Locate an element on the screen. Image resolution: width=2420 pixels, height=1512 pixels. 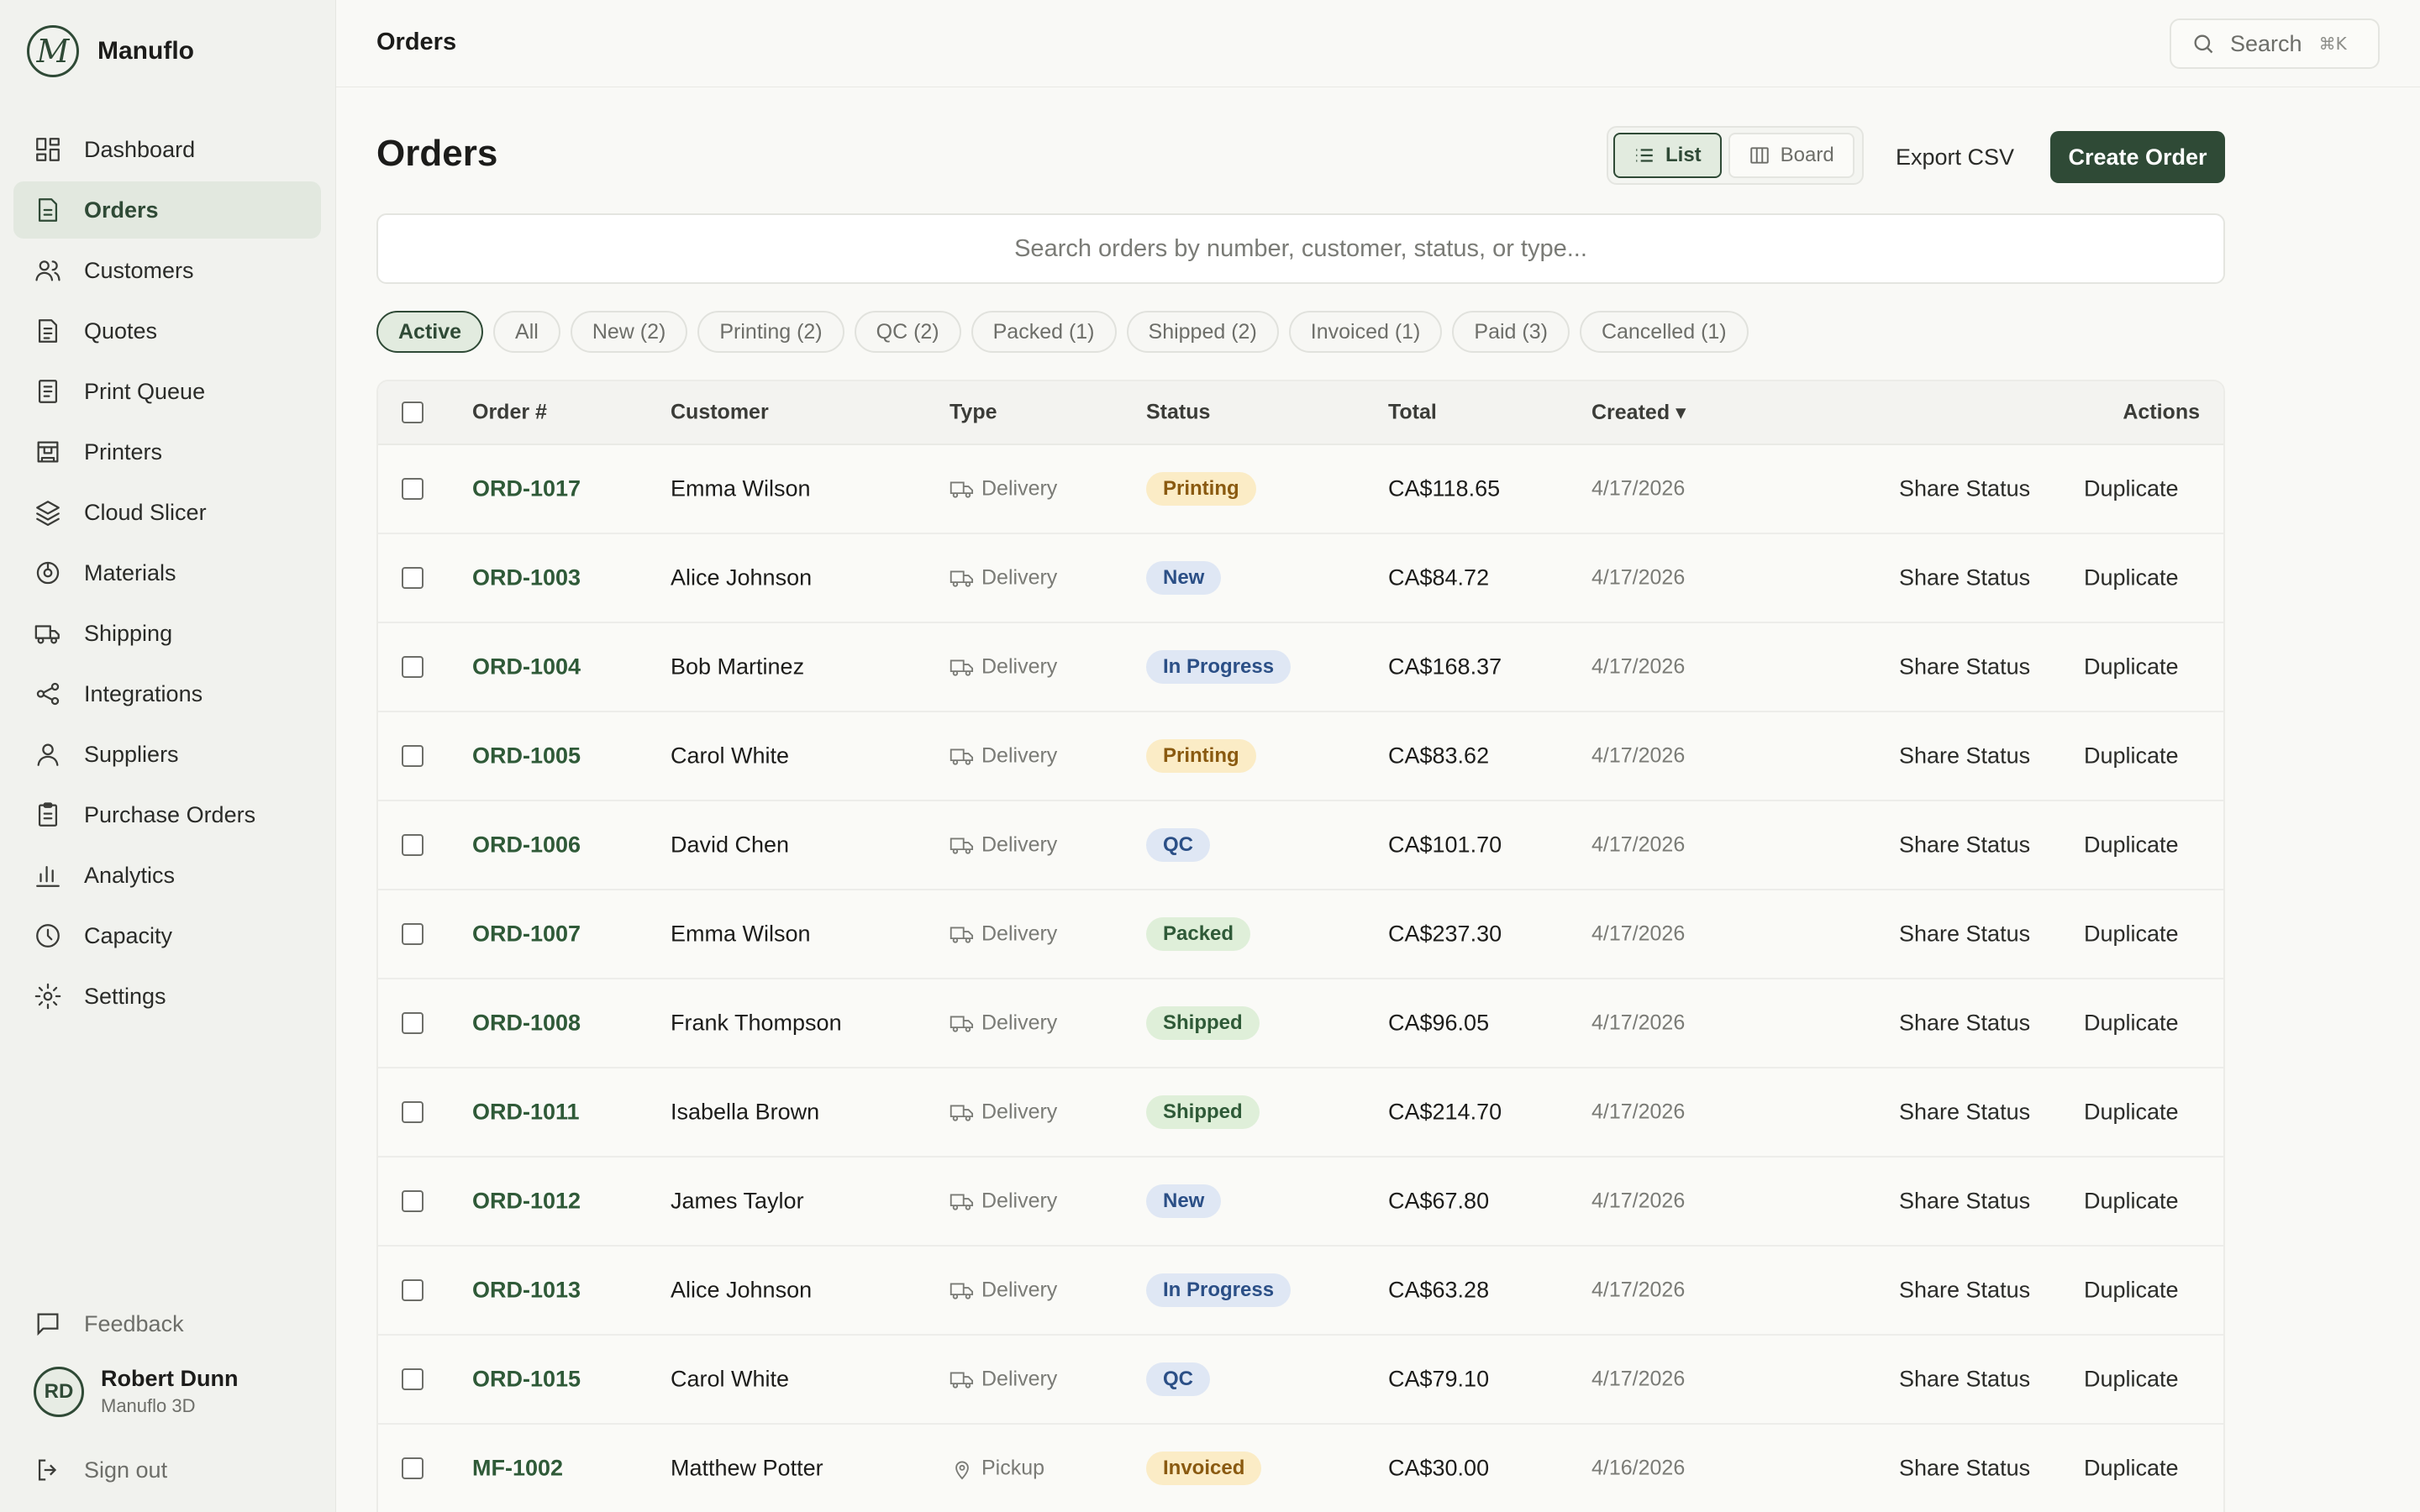
column-header-total: Total is located at coordinates (1412, 413).